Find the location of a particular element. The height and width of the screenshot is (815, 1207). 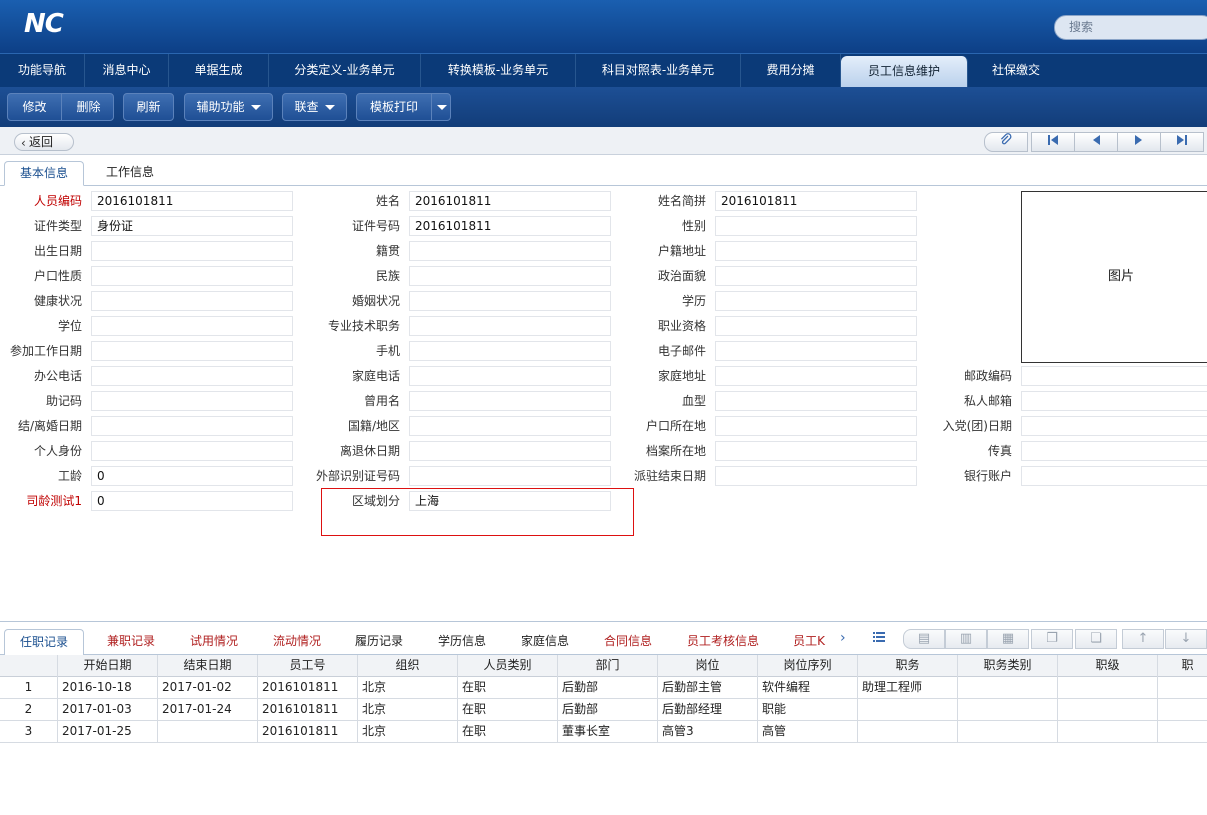

tab-employee-info: 员工信息维护 is located at coordinates (904, 72).